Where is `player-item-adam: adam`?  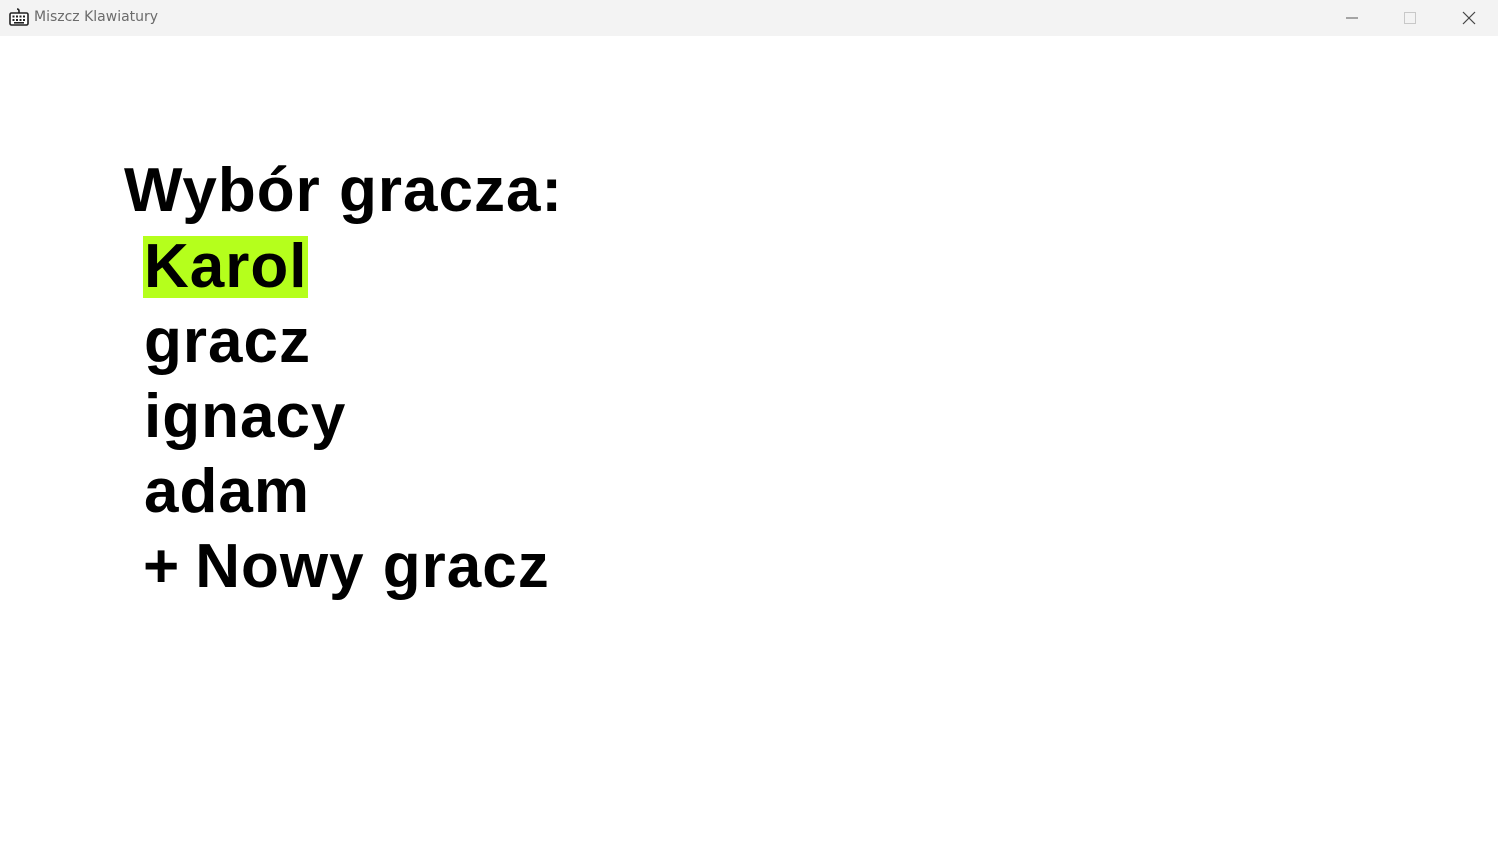 player-item-adam: adam is located at coordinates (347, 498).